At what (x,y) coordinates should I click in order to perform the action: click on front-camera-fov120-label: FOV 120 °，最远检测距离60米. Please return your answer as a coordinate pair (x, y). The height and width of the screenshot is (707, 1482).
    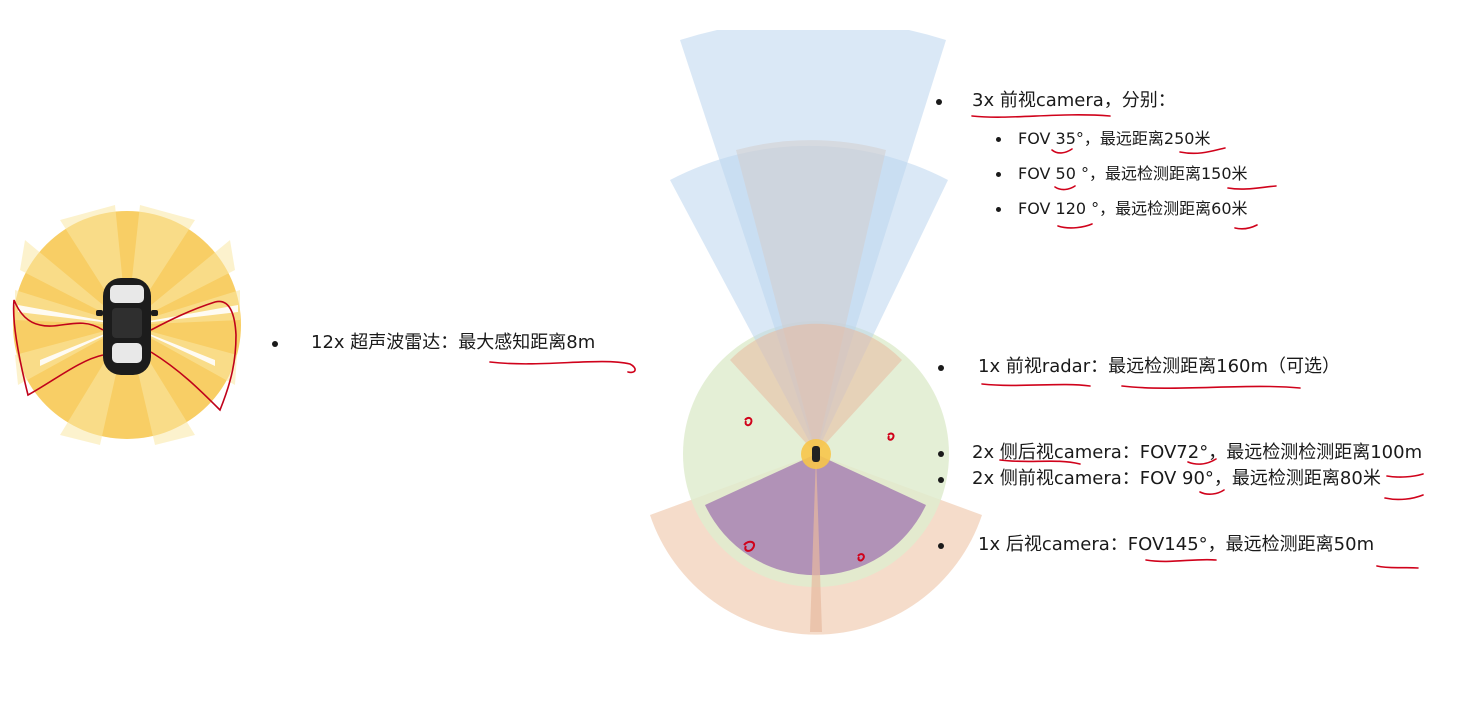
    Looking at the image, I should click on (1133, 208).